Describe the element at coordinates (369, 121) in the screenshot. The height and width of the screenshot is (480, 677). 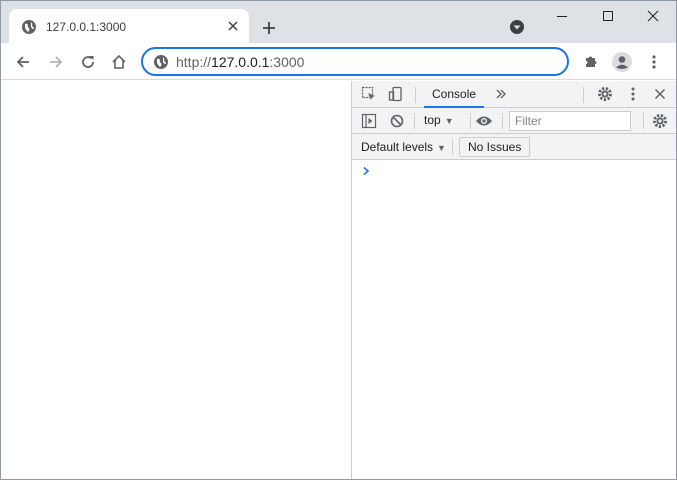
I see `sidebar-toggle-icon` at that location.